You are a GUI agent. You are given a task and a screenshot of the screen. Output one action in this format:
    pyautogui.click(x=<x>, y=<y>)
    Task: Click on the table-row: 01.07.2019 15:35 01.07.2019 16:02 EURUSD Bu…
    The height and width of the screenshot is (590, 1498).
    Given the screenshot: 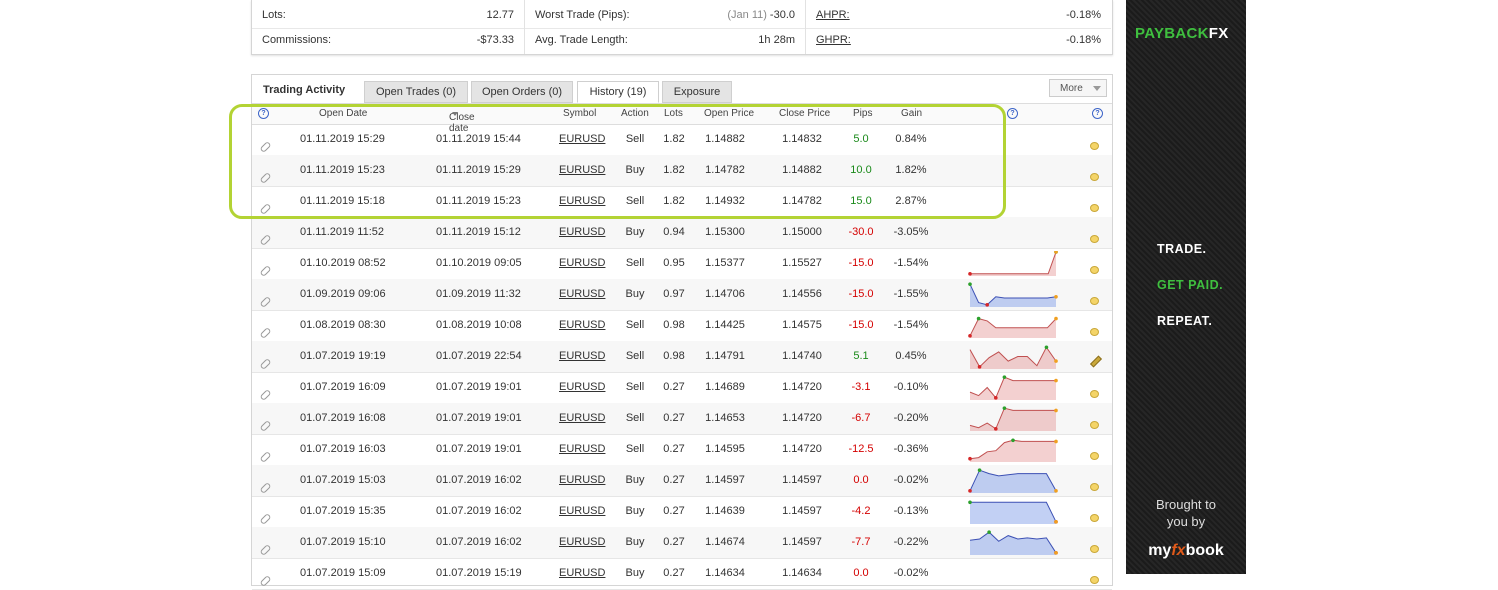 What is the action you would take?
    pyautogui.click(x=682, y=512)
    